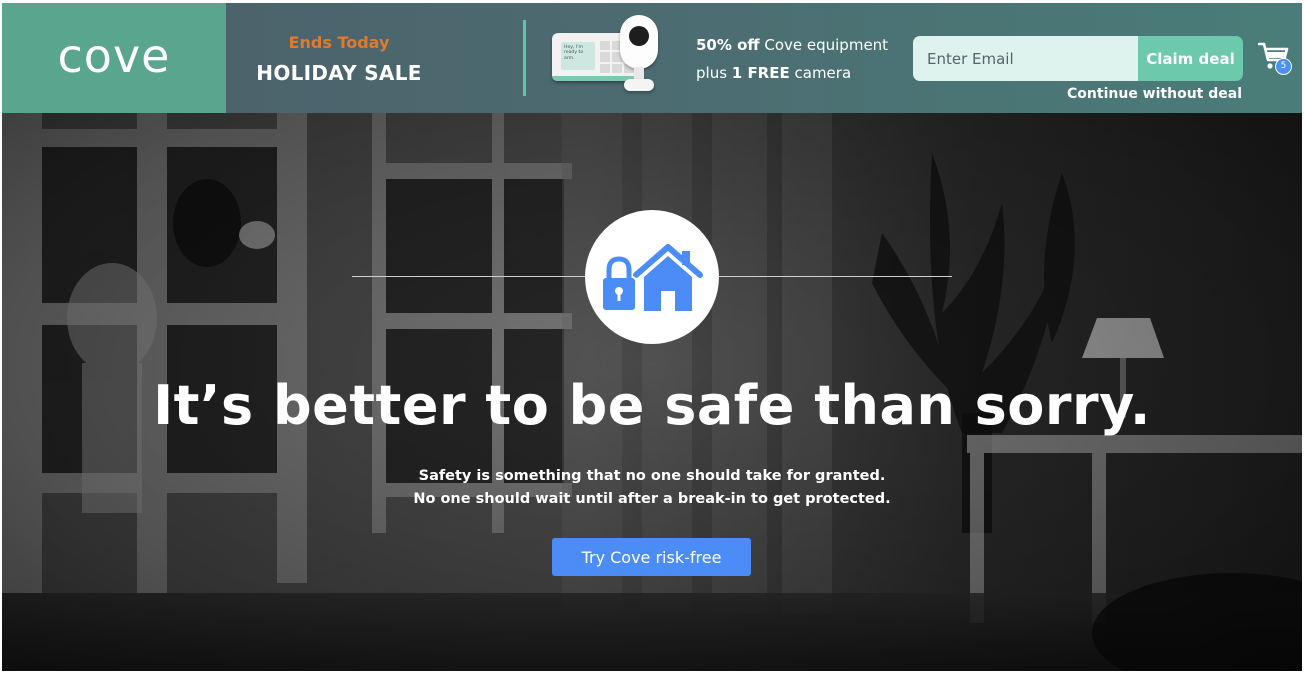 This screenshot has height=674, width=1304. I want to click on email-form: Claim deal, so click(1078, 58).